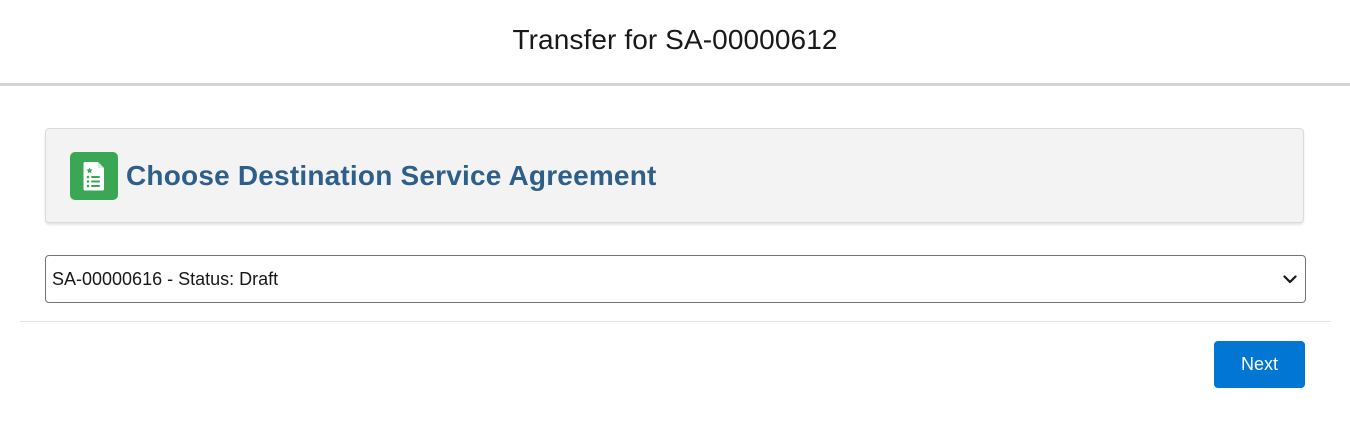 This screenshot has width=1350, height=428. What do you see at coordinates (675, 279) in the screenshot?
I see `destination-agreement-select: SA-00000616 - Status: Draft` at bounding box center [675, 279].